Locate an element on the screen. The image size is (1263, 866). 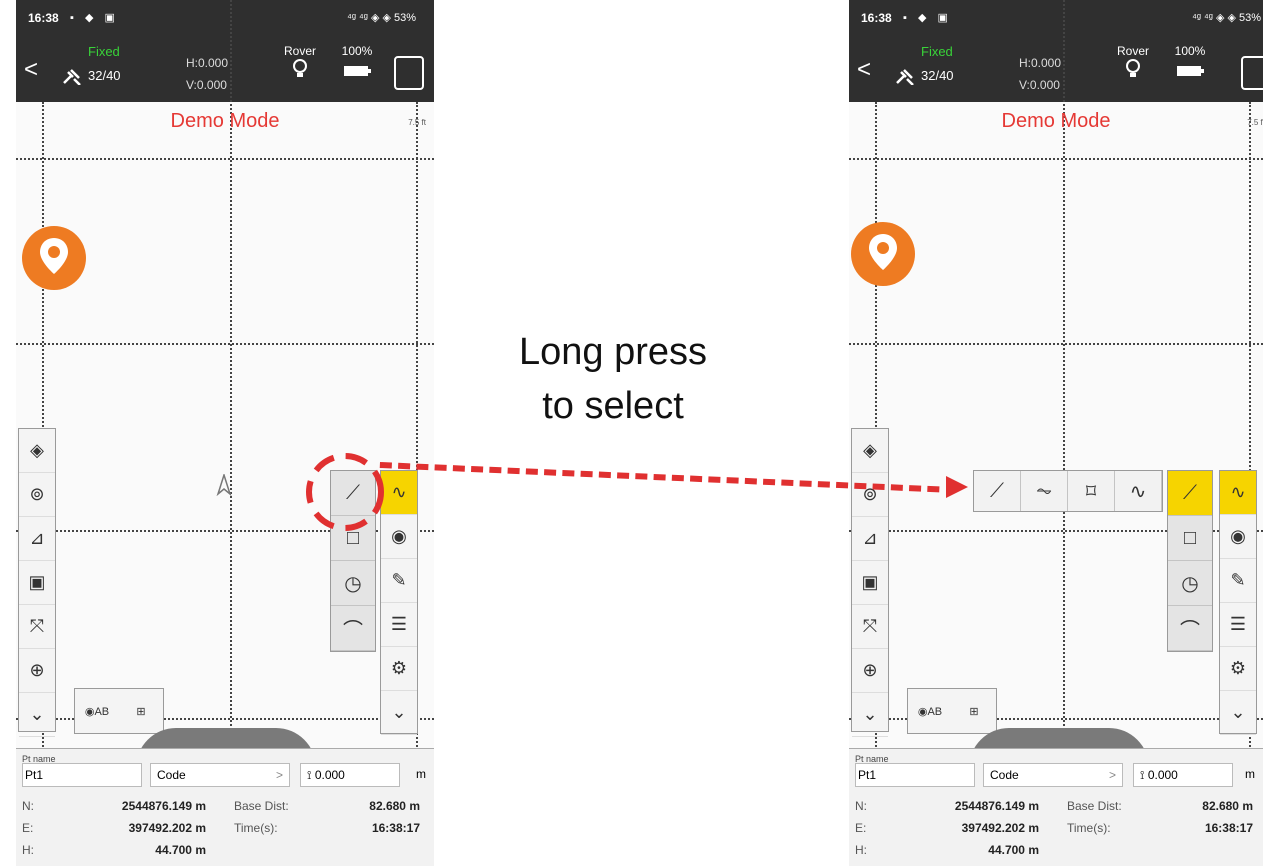
highlight-circle is located at coordinates (345, 492).